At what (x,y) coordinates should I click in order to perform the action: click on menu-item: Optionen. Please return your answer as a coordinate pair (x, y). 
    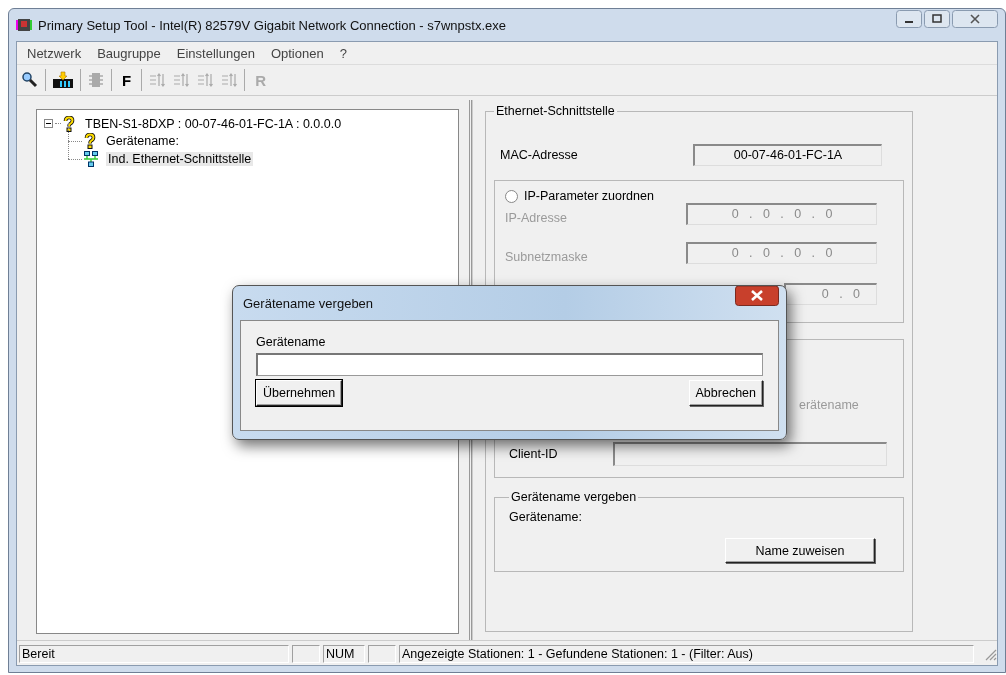
    Looking at the image, I should click on (297, 53).